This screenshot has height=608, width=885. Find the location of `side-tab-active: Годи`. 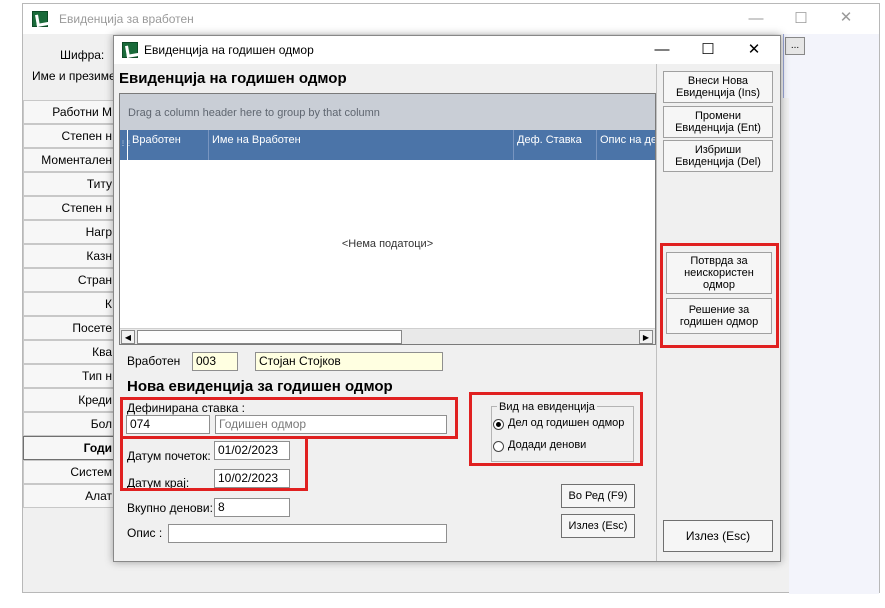

side-tab-active: Годи is located at coordinates (70, 448).